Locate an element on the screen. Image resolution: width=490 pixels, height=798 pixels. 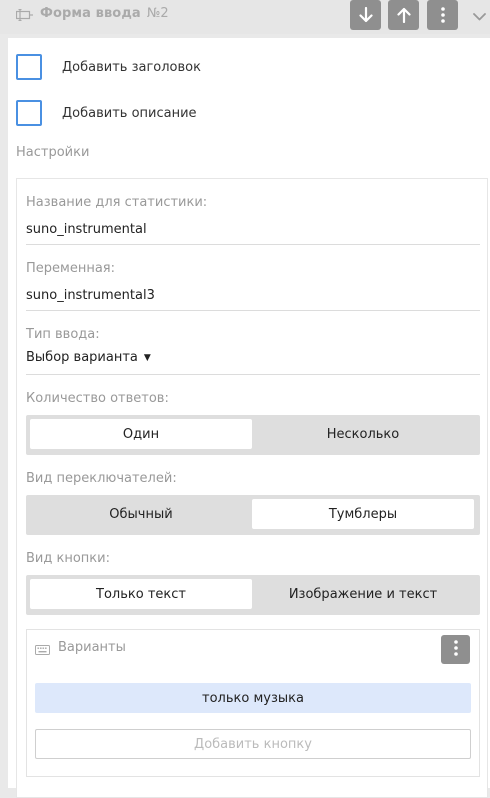
add-description-option: Добавить описание is located at coordinates (246, 115).